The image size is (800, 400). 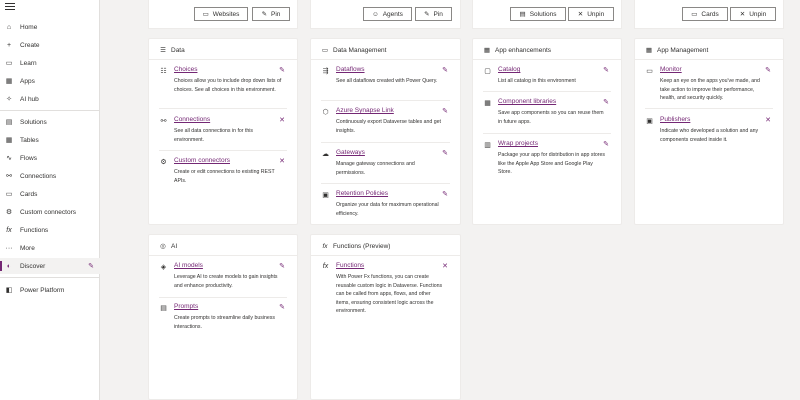 What do you see at coordinates (50, 45) in the screenshot?
I see `nav-item-create: + Create` at bounding box center [50, 45].